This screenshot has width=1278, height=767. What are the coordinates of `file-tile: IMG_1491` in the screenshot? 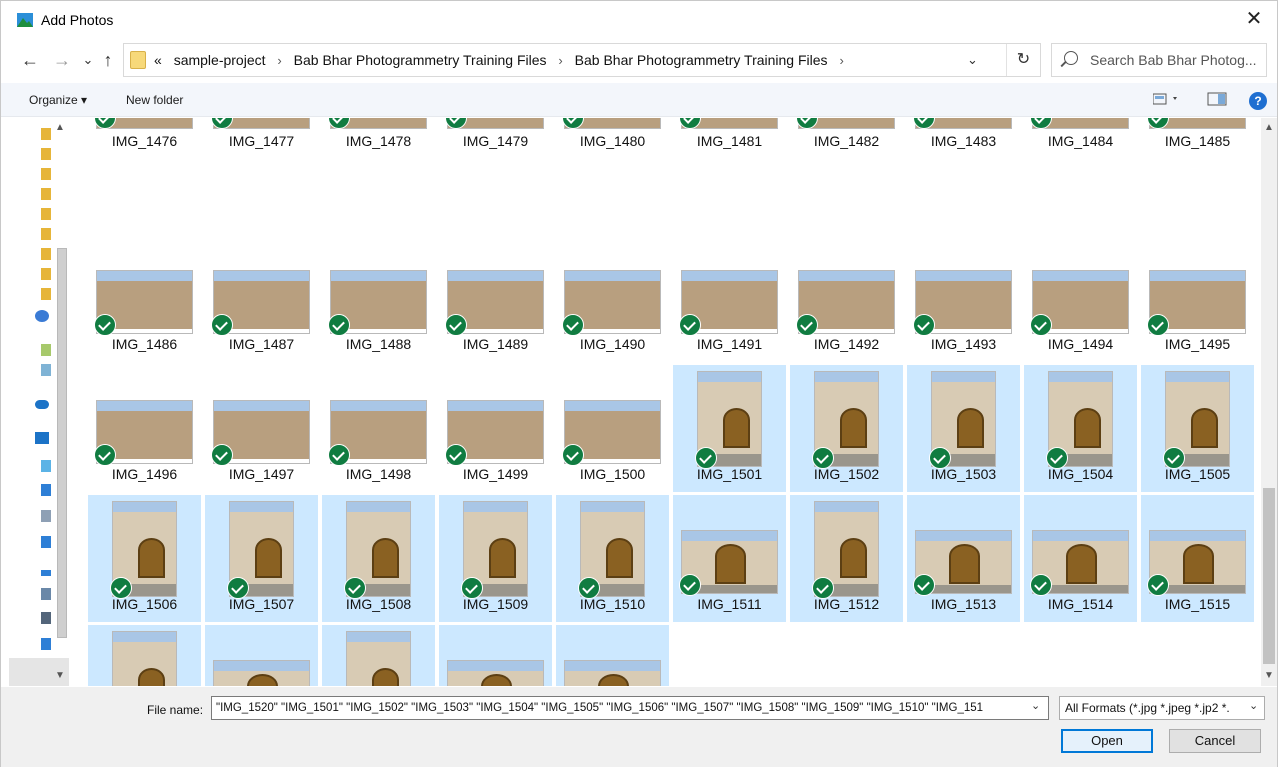 It's located at (729, 298).